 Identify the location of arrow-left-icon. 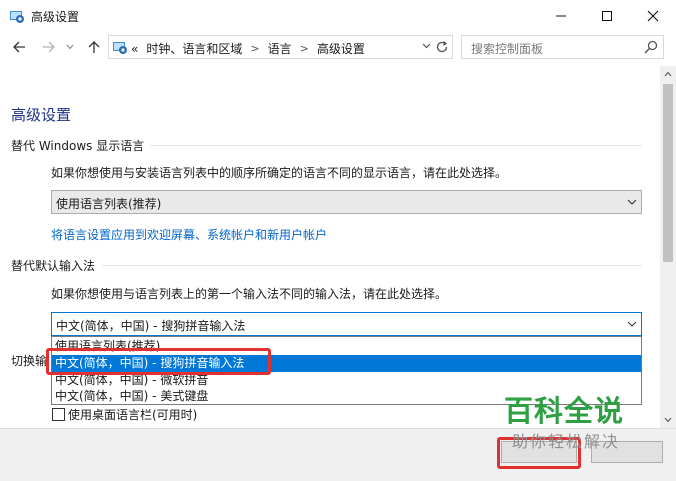
(19, 47).